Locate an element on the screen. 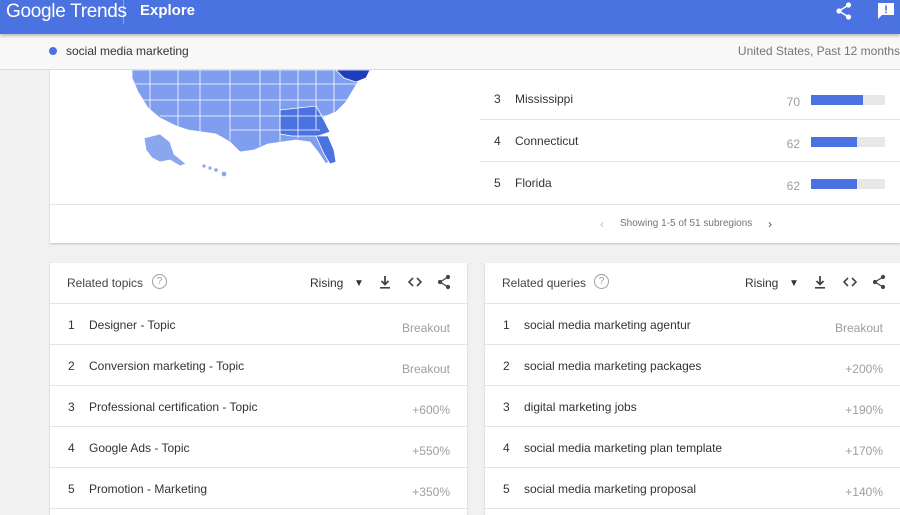  region-rank: 3 is located at coordinates (497, 99).